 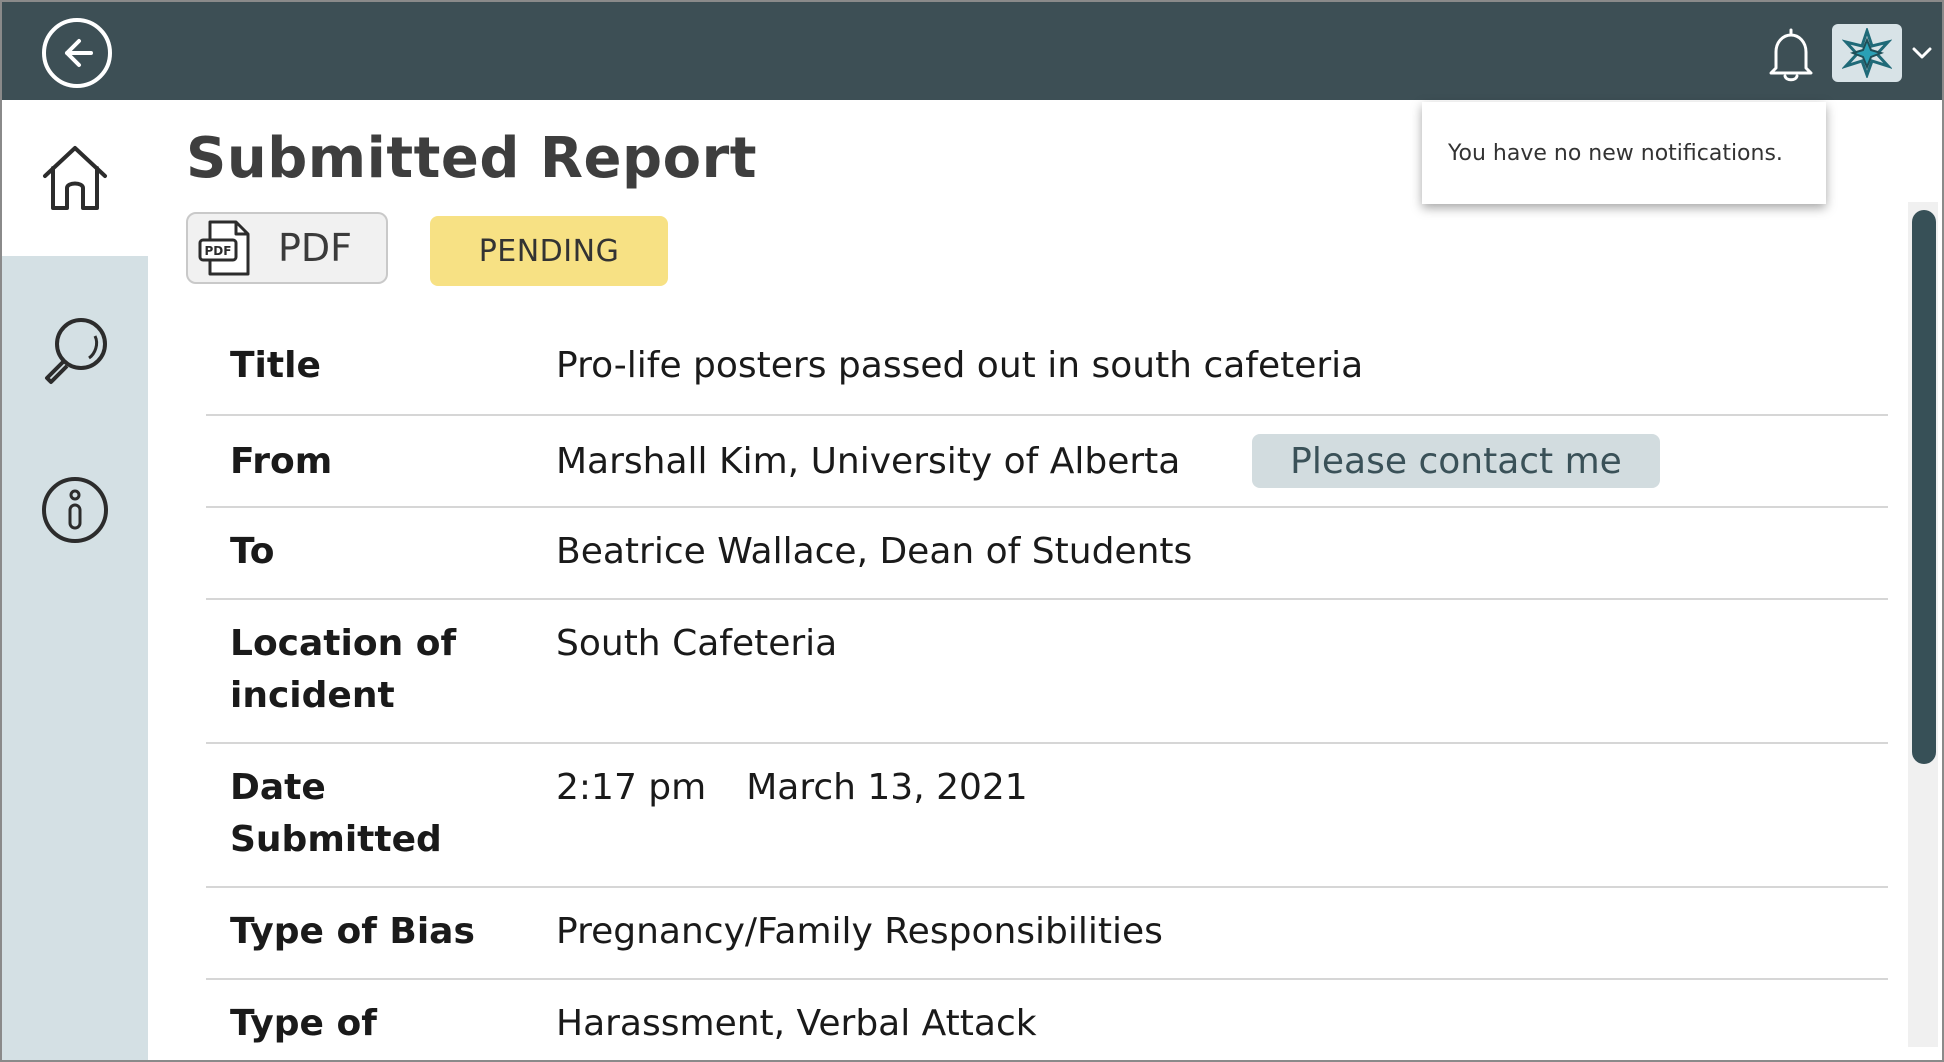 What do you see at coordinates (697, 643) in the screenshot?
I see `row-value: South Cafeteria` at bounding box center [697, 643].